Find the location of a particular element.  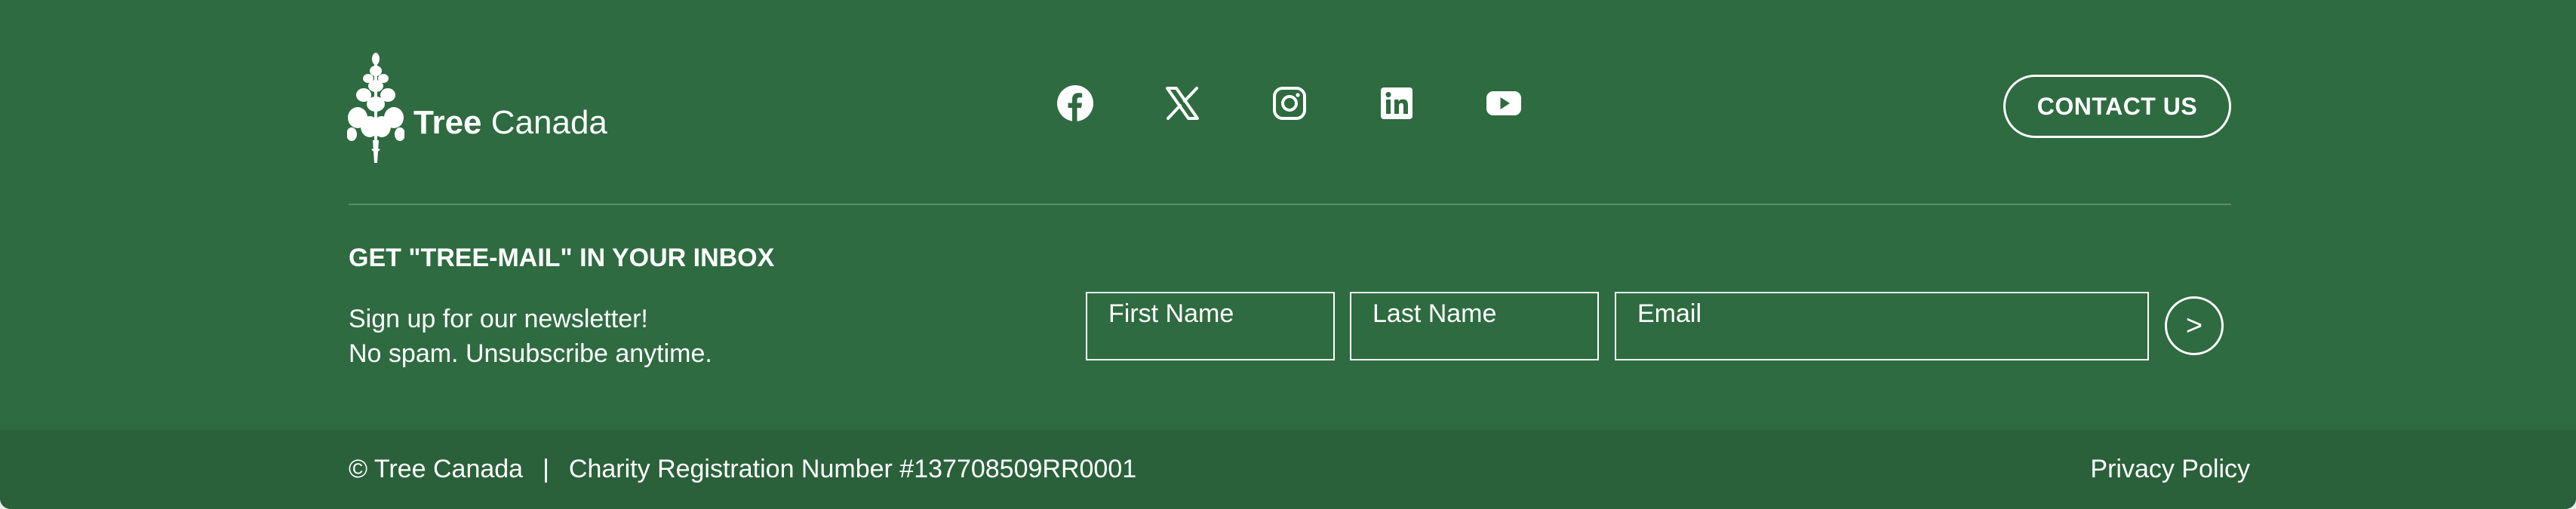

copyright-text: © Tree Canada is located at coordinates (436, 469).